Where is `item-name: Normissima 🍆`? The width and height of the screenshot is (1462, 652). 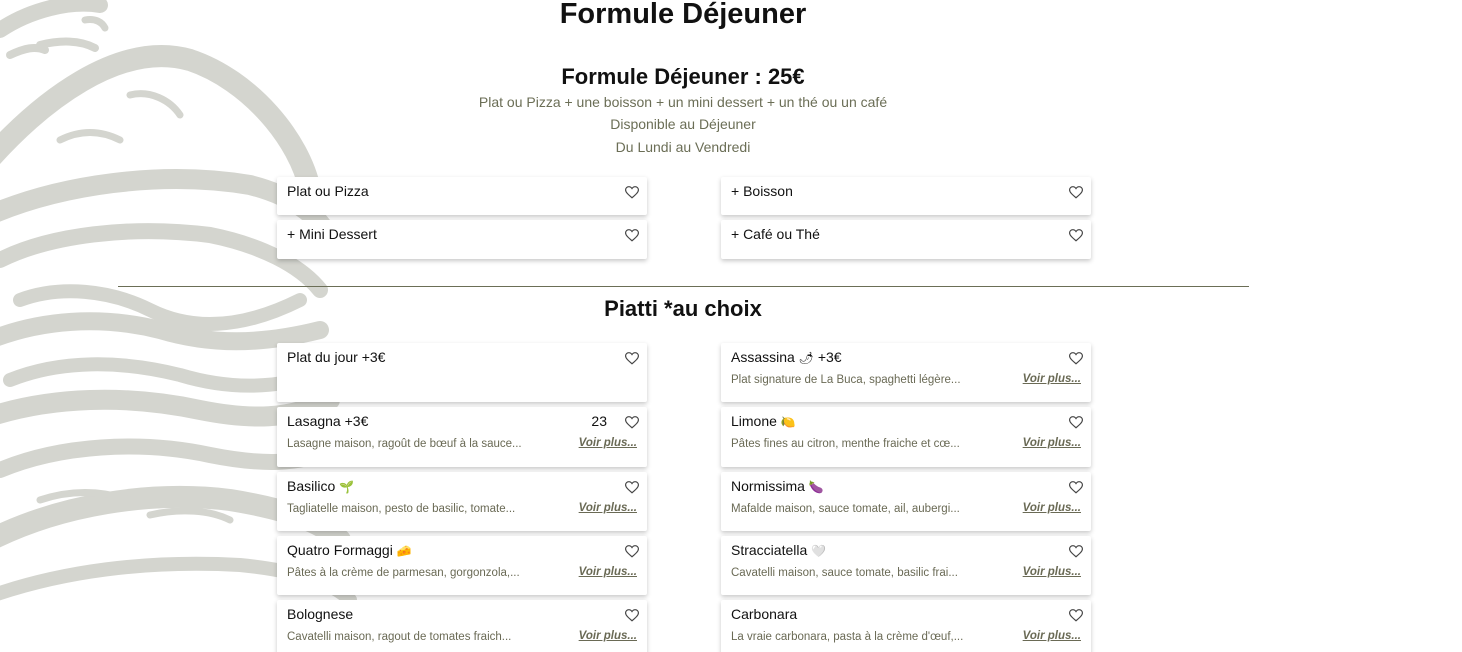 item-name: Normissima 🍆 is located at coordinates (777, 486).